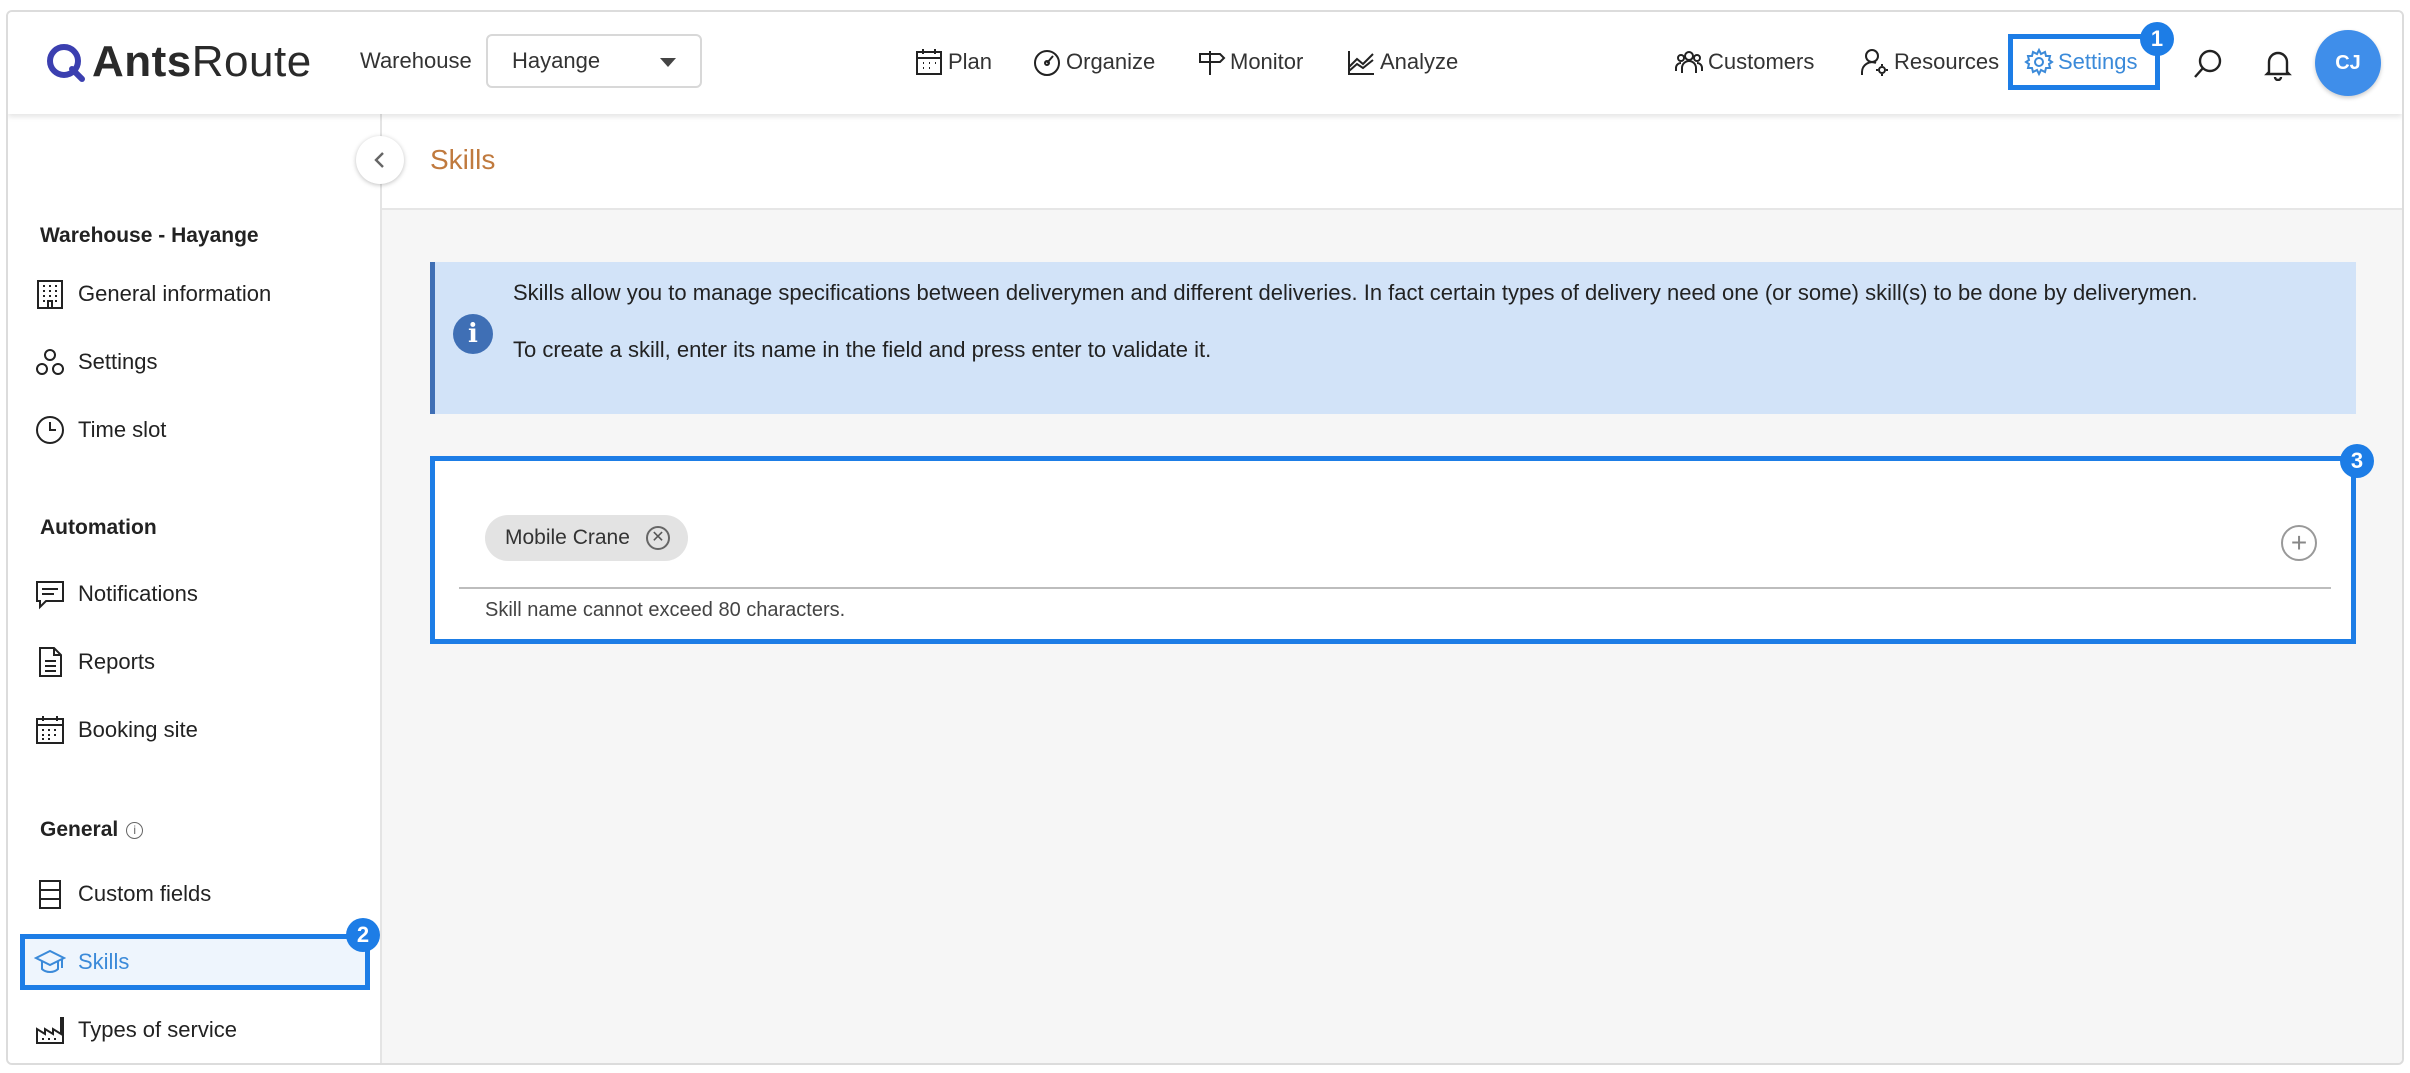  I want to click on nav-plan: Plan, so click(953, 62).